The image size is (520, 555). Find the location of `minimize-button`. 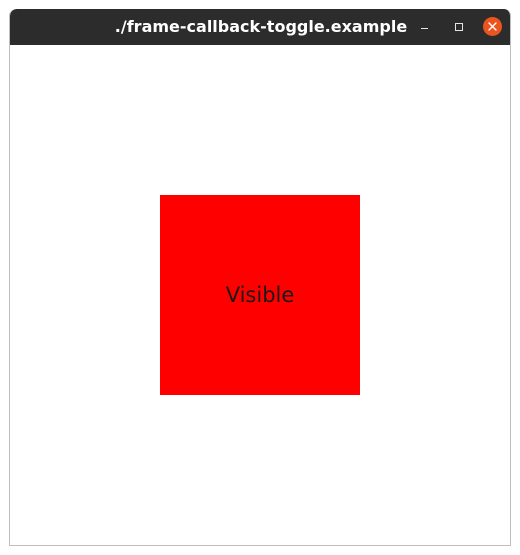

minimize-button is located at coordinates (424, 27).